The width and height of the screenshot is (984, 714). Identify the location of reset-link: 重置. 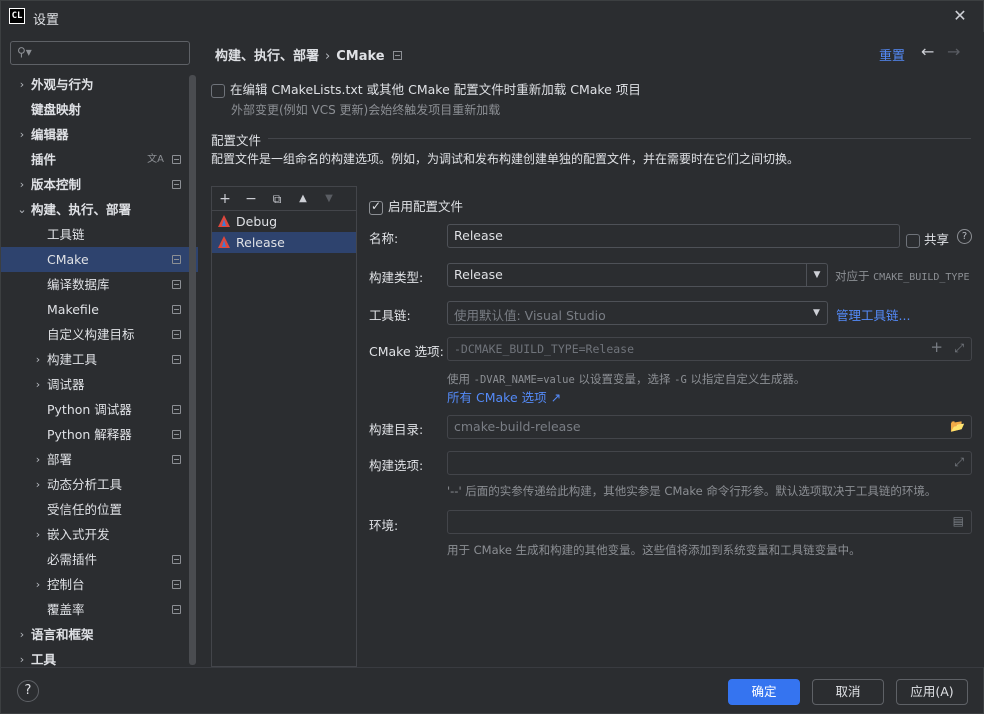
(892, 54).